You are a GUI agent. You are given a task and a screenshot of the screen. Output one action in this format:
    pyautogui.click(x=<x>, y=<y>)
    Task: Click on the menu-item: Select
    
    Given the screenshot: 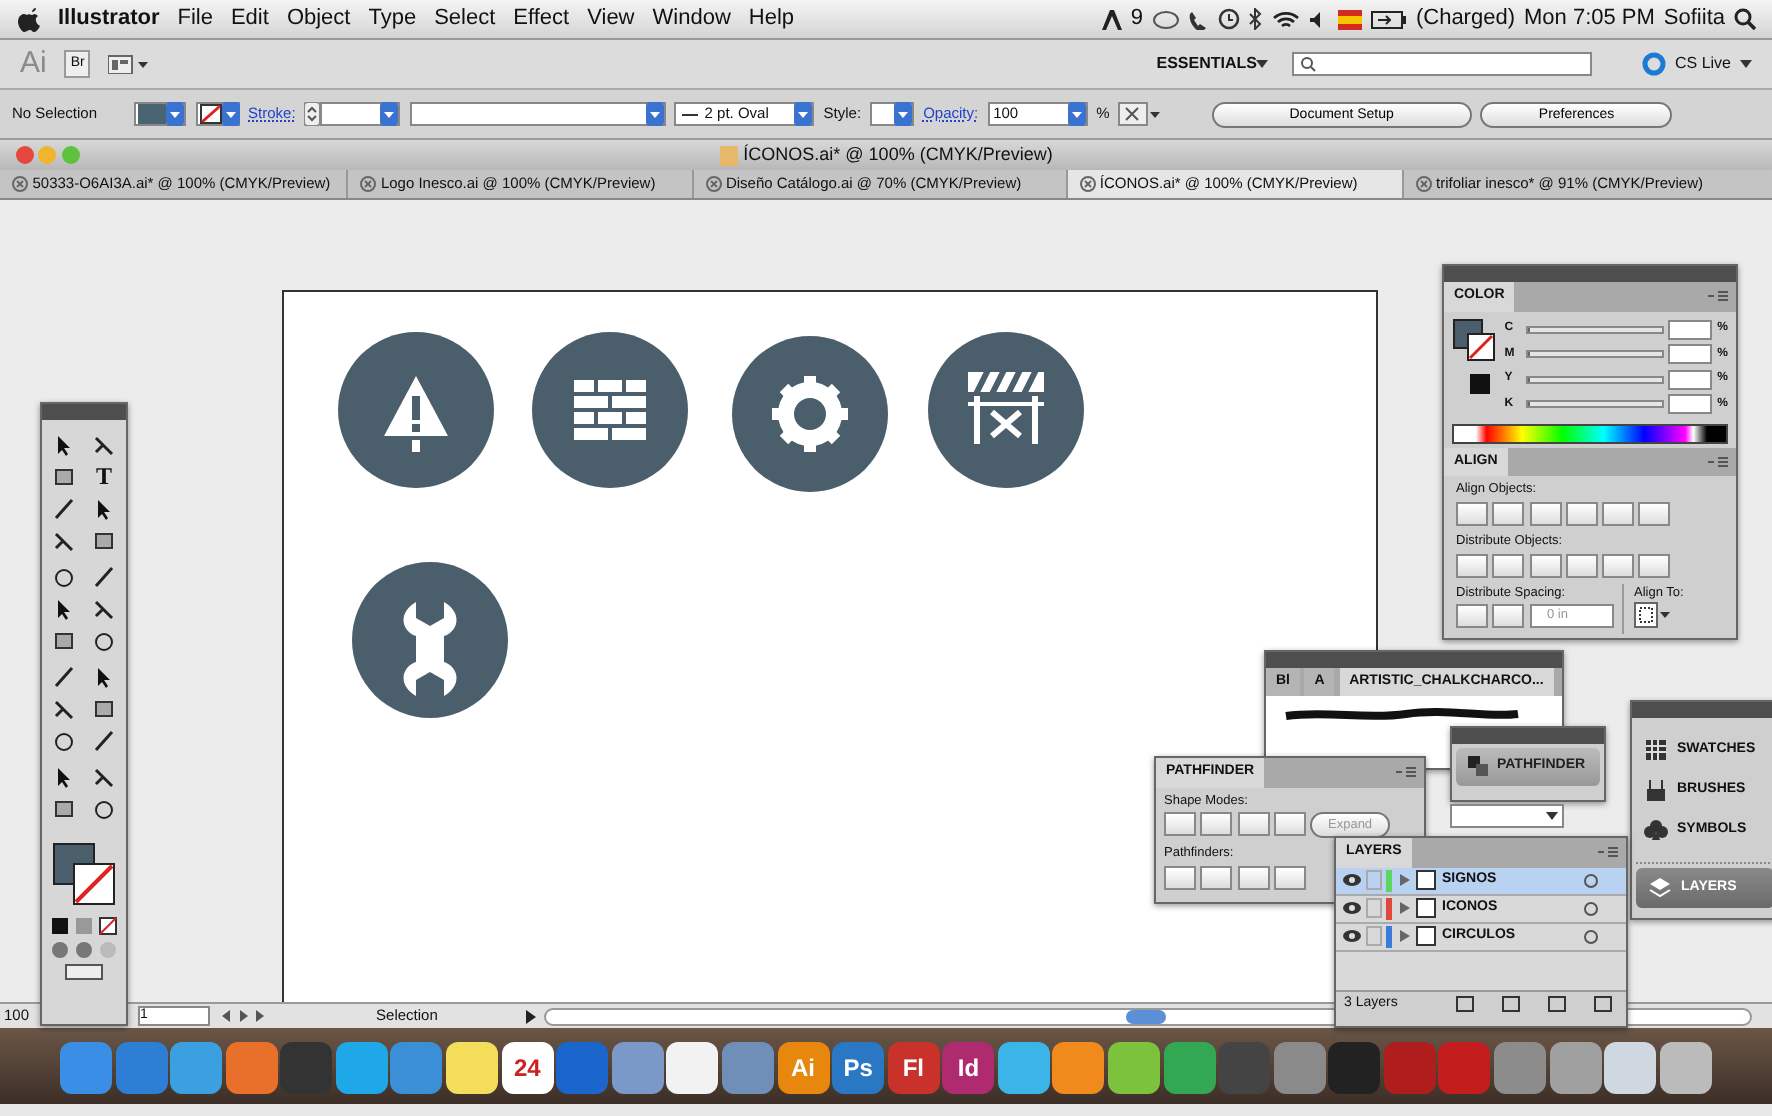 What is the action you would take?
    pyautogui.click(x=465, y=19)
    